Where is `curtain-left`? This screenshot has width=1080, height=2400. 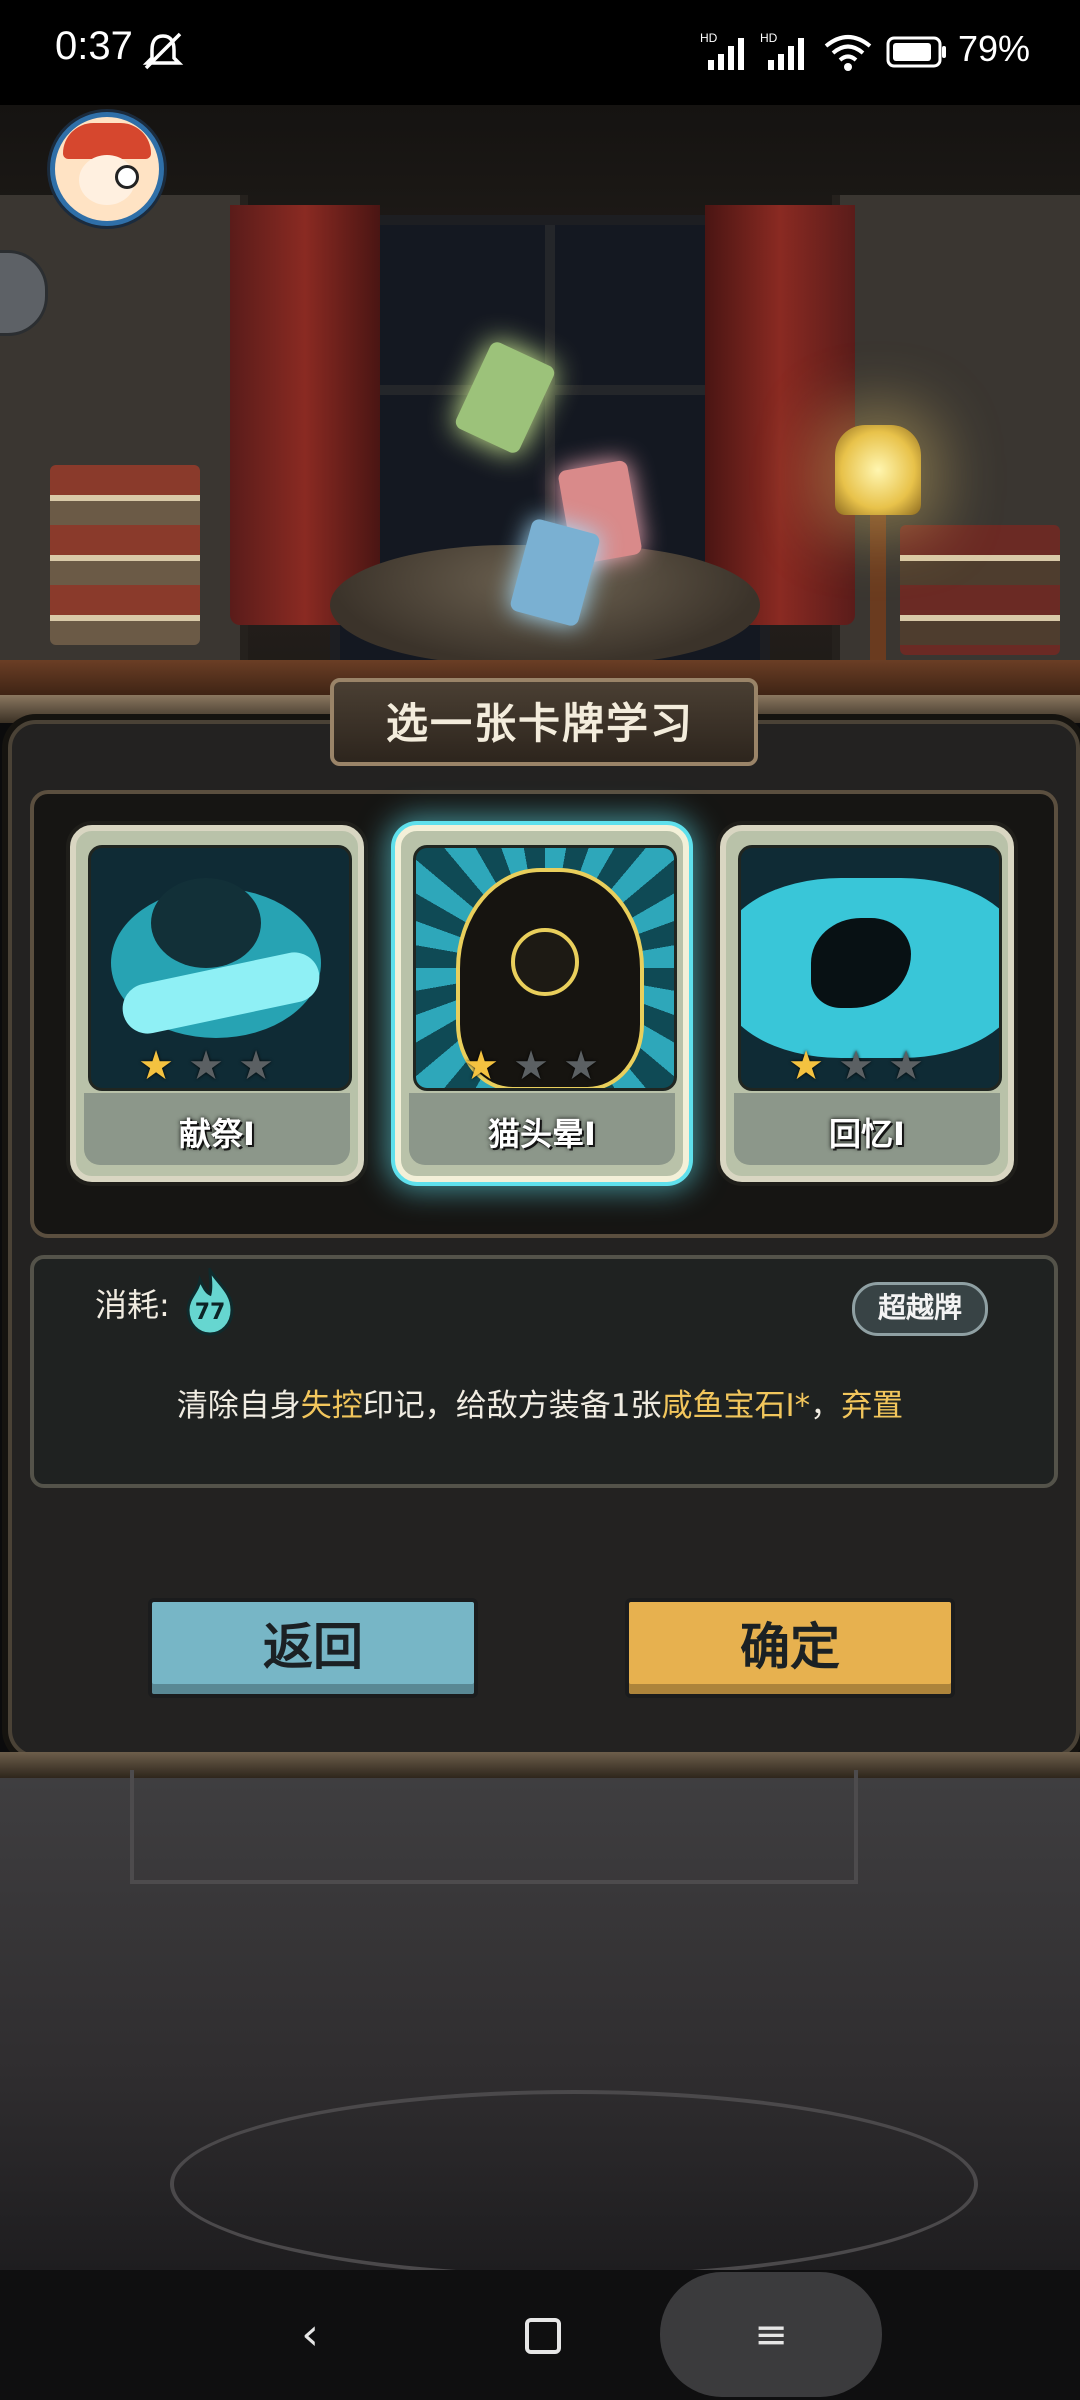
curtain-left is located at coordinates (305, 415).